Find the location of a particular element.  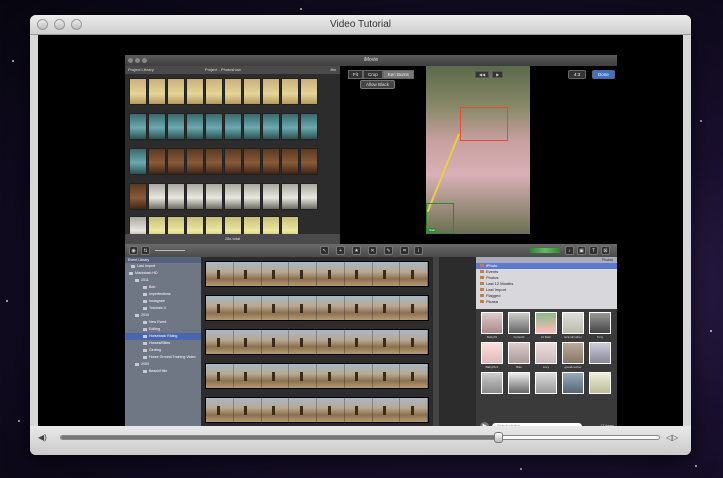

photo-thumbnail: horse03 is located at coordinates (519, 325).